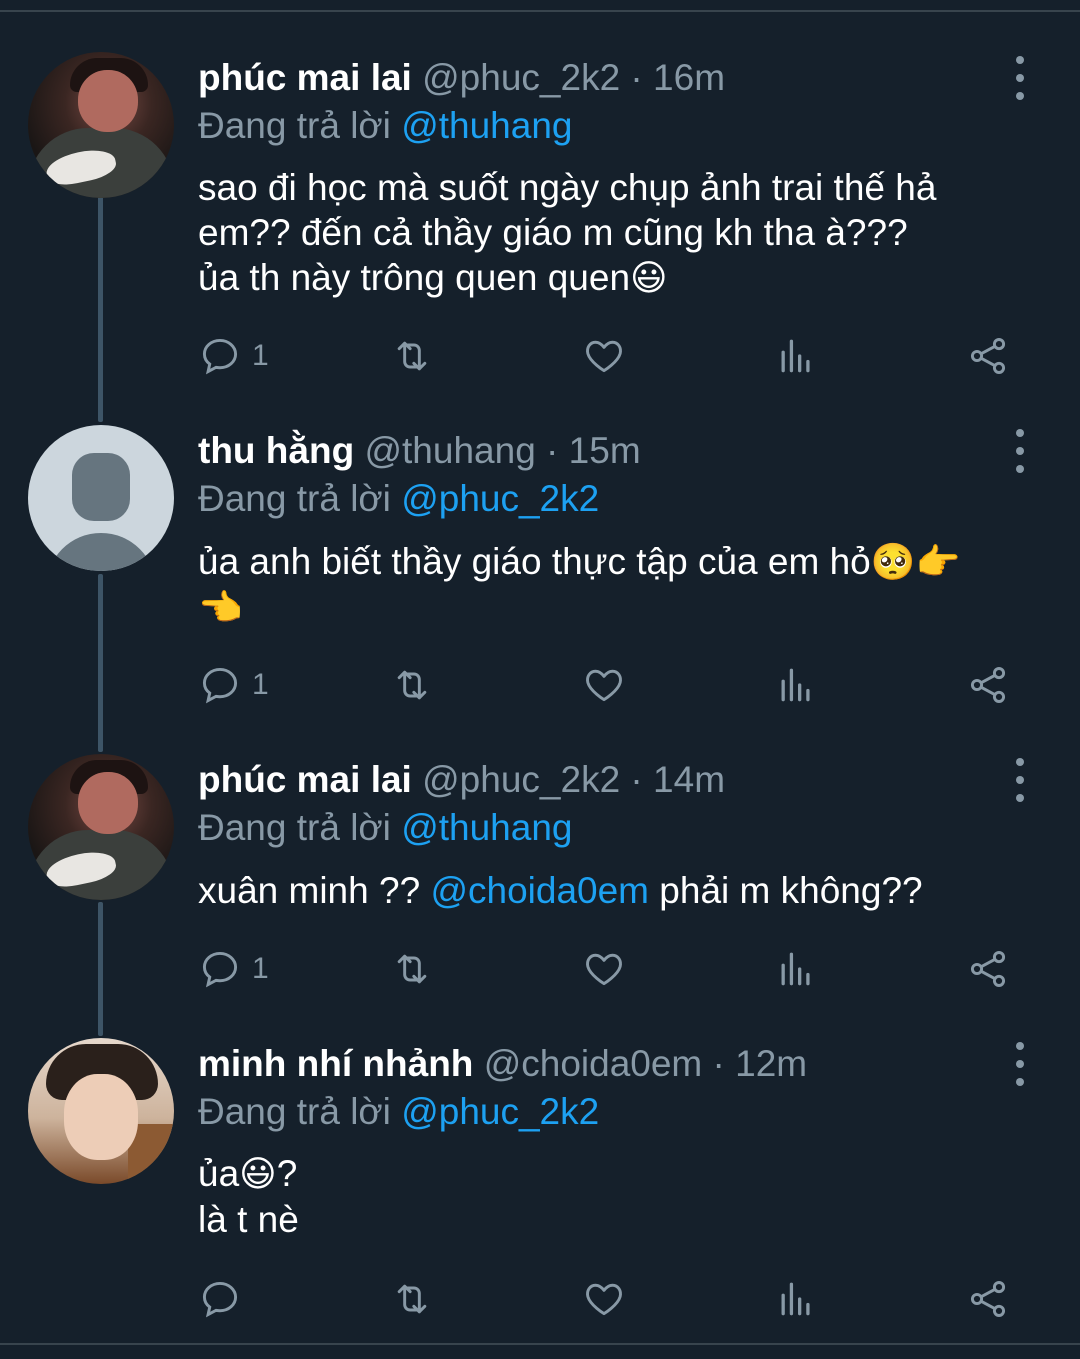  I want to click on emoji: 🥺👉, so click(915, 562).